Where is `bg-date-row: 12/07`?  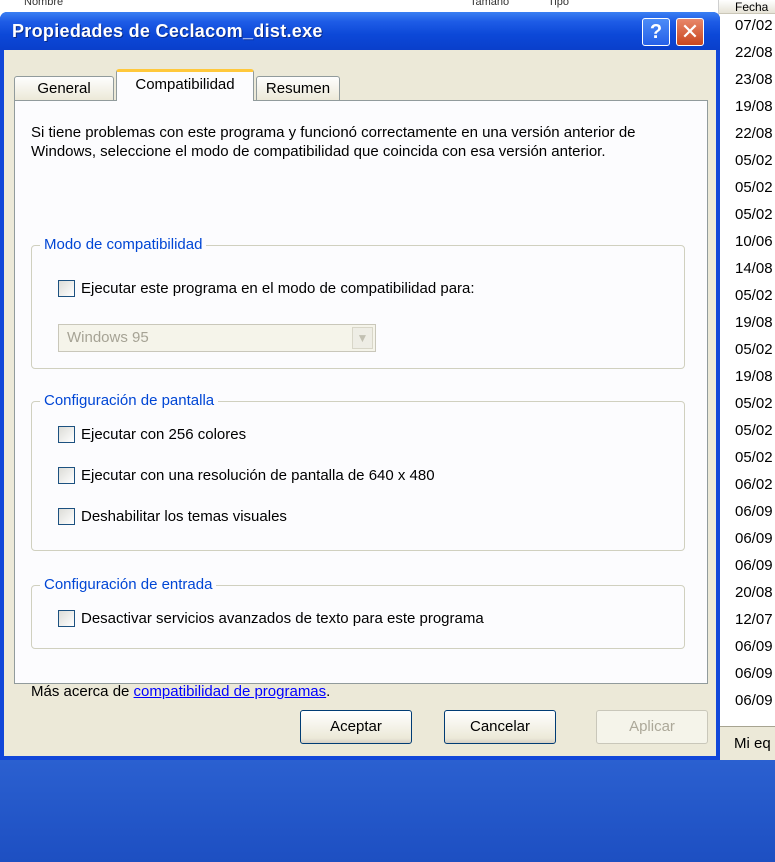 bg-date-row: 12/07 is located at coordinates (754, 620).